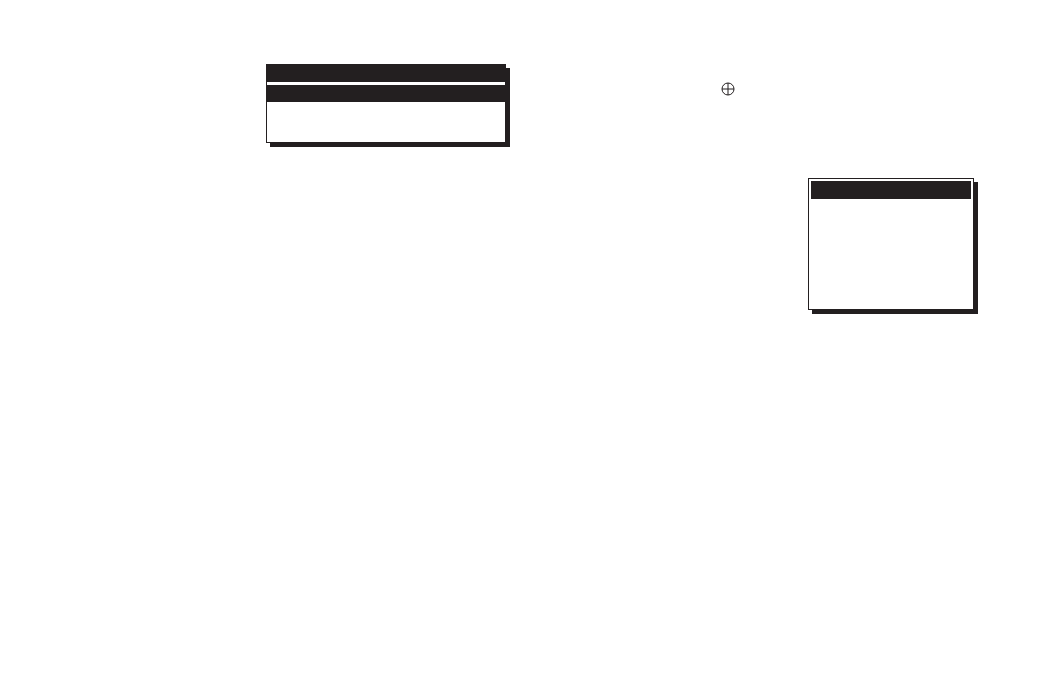 The image size is (1040, 673). Describe the element at coordinates (728, 89) in the screenshot. I see `crosshair-icon` at that location.